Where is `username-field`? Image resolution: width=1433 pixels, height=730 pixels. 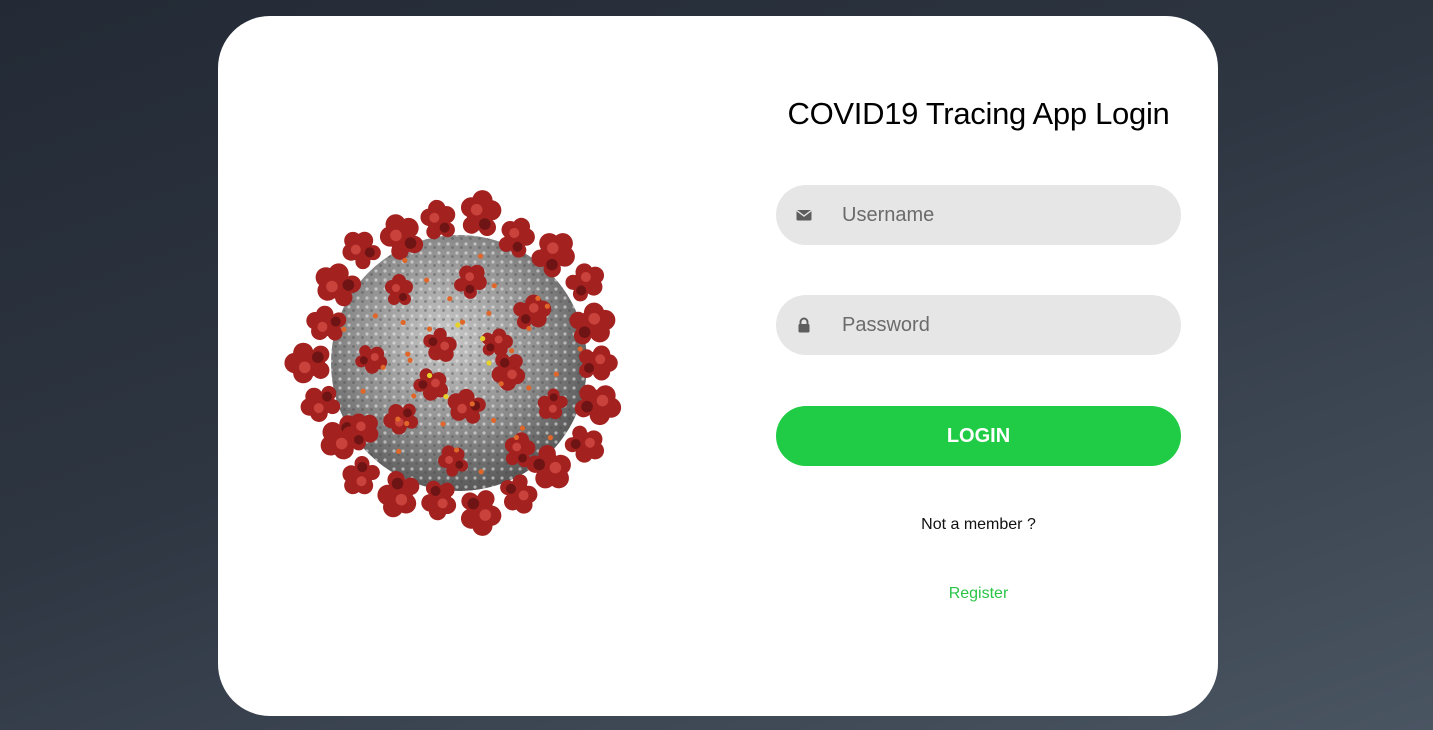
username-field is located at coordinates (978, 215).